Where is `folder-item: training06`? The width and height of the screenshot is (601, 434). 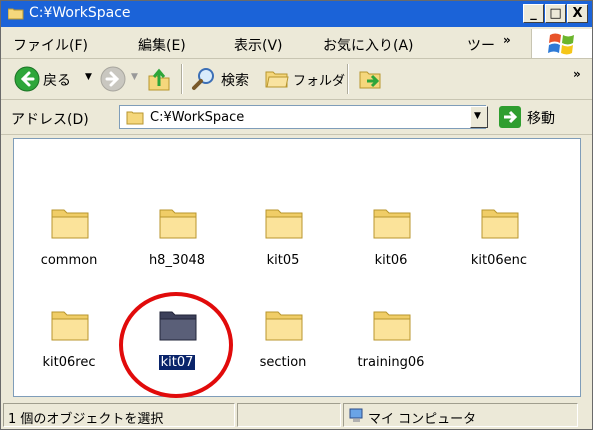
folder-item: training06 is located at coordinates (391, 351).